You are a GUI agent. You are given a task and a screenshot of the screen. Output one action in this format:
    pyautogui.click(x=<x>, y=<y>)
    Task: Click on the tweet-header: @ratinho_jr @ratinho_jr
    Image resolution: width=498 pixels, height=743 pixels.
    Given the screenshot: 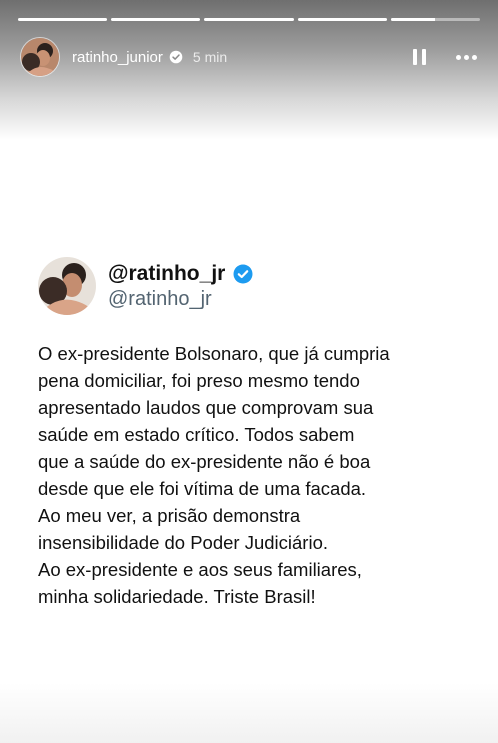 What is the action you would take?
    pyautogui.click(x=145, y=286)
    